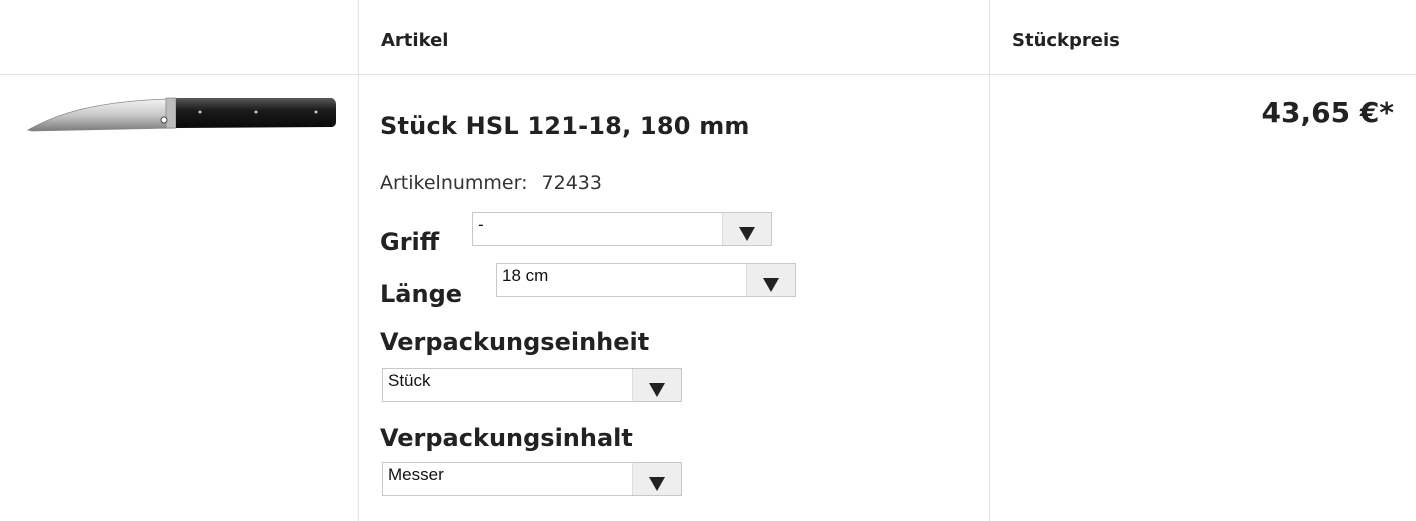 The height and width of the screenshot is (521, 1416). Describe the element at coordinates (410, 242) in the screenshot. I see `griff-label: Griff` at that location.